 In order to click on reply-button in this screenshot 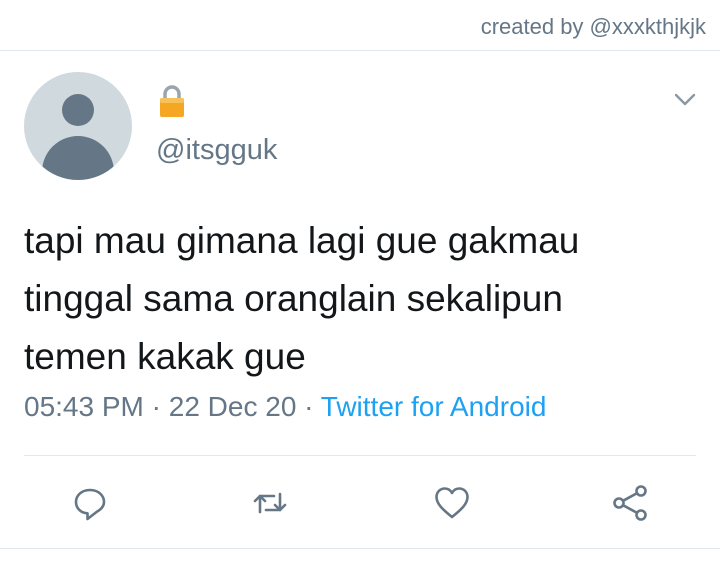, I will do `click(90, 503)`.